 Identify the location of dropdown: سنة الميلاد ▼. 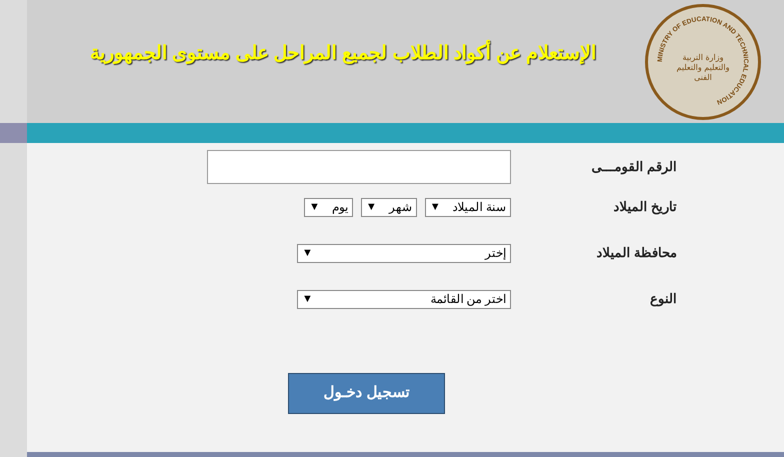
(467, 207).